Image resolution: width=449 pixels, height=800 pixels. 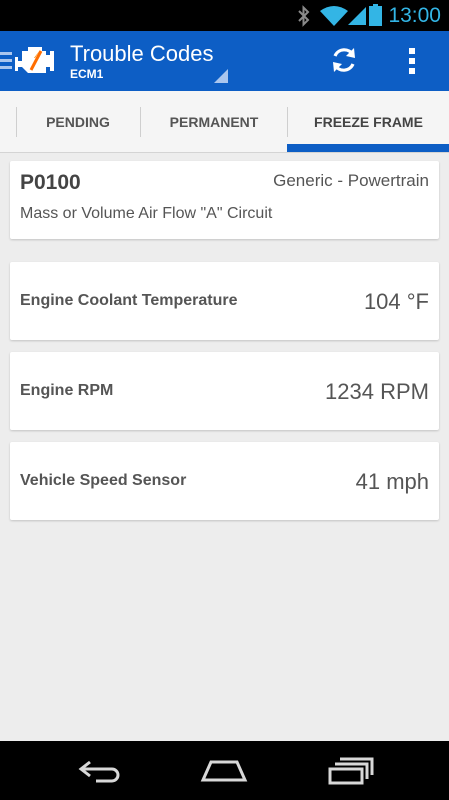 I want to click on wifi-icon, so click(x=334, y=16).